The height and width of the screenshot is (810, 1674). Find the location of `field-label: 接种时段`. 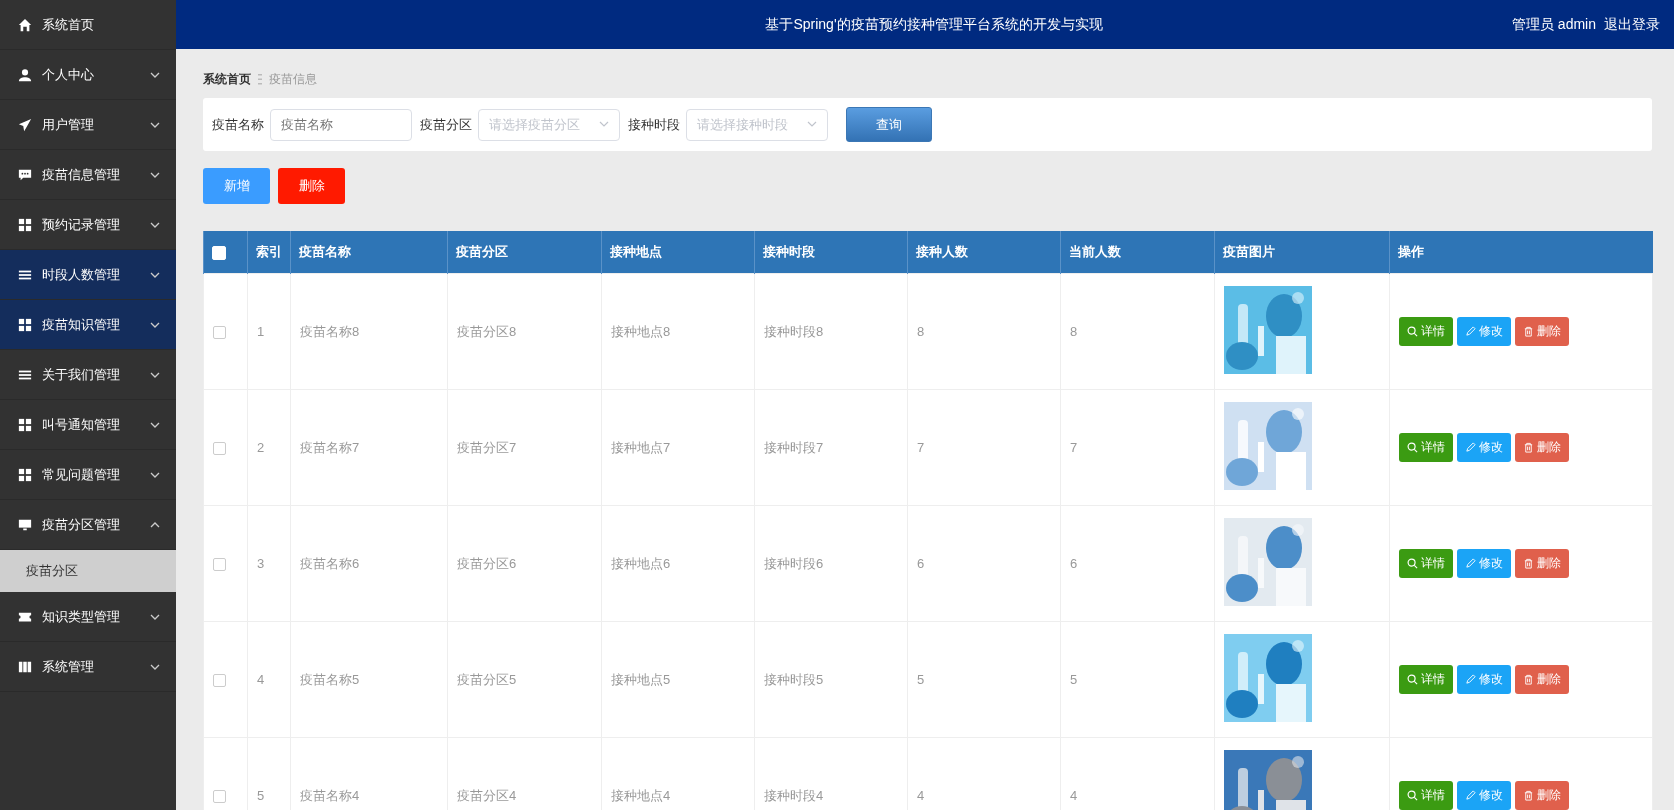

field-label: 接种时段 is located at coordinates (654, 124).